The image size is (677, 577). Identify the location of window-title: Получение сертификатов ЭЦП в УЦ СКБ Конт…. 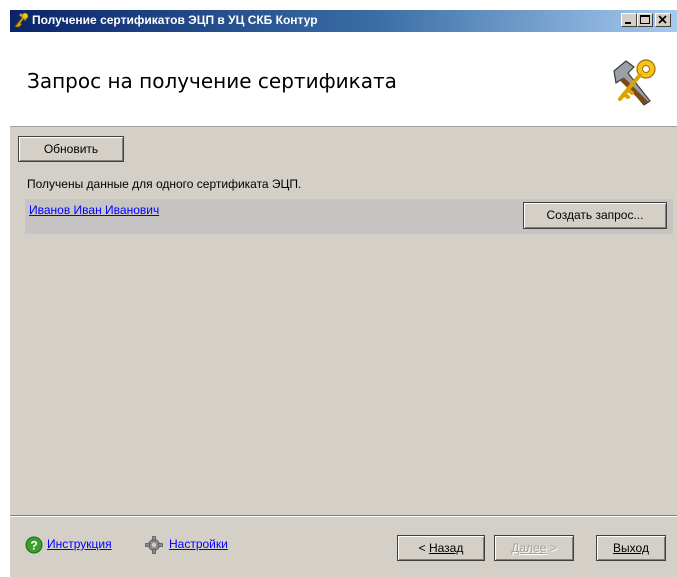
(175, 20).